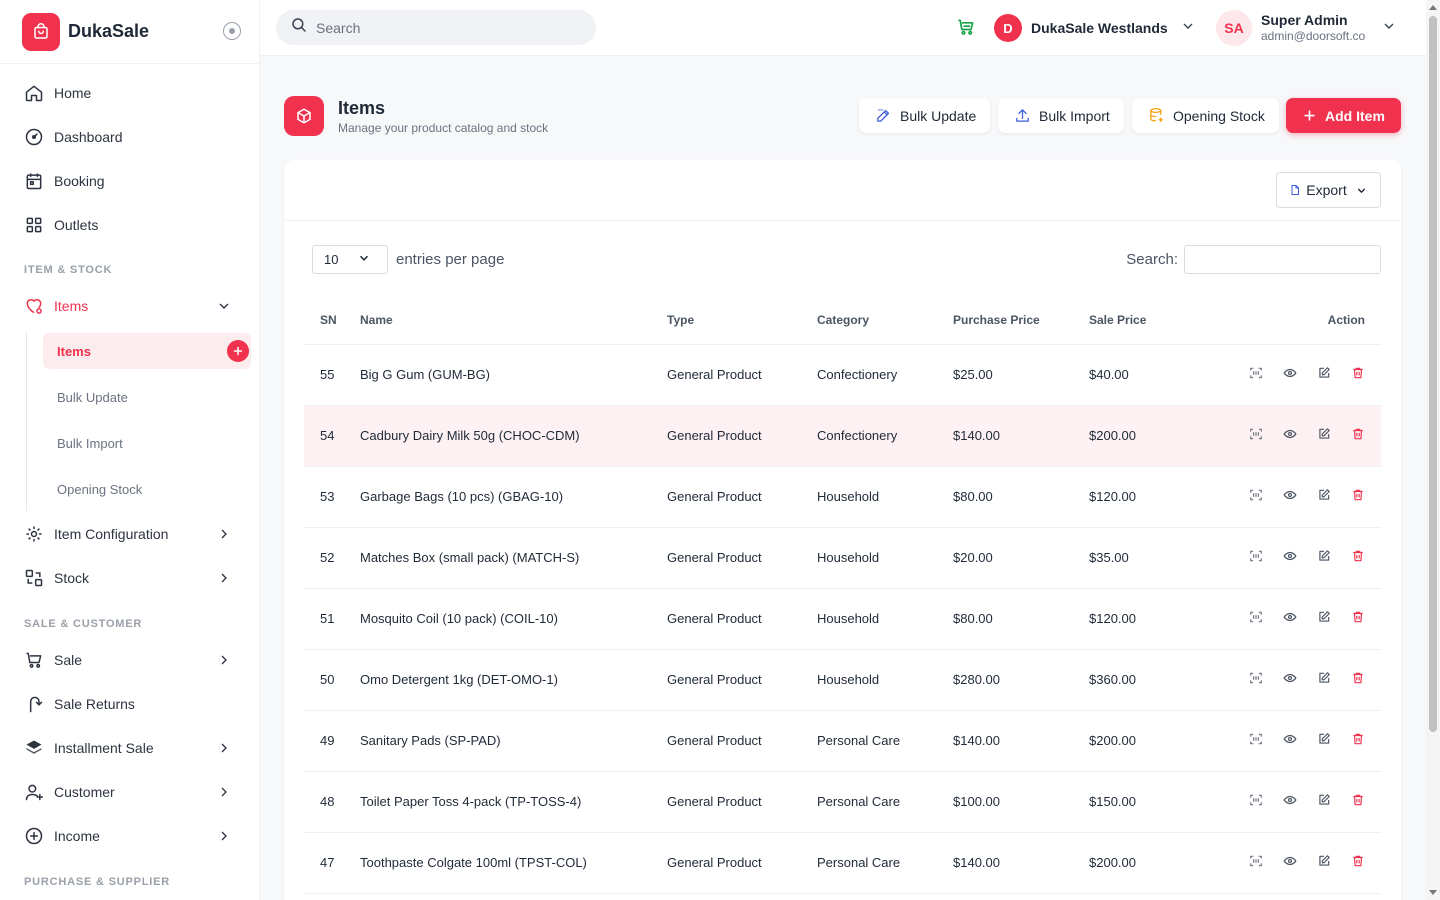 Image resolution: width=1440 pixels, height=900 pixels. What do you see at coordinates (1343, 115) in the screenshot?
I see `add-item-button: Add Item` at bounding box center [1343, 115].